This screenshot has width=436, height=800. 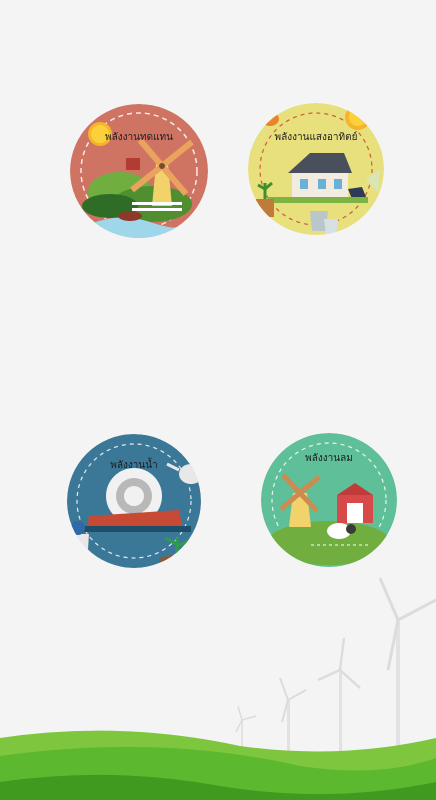 I want to click on solar-energy-illustration, so click(x=316, y=169).